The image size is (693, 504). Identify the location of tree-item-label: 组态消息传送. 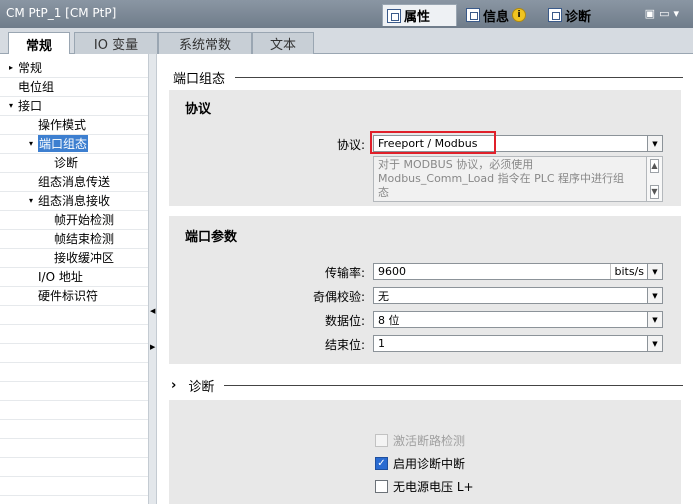
(74, 182).